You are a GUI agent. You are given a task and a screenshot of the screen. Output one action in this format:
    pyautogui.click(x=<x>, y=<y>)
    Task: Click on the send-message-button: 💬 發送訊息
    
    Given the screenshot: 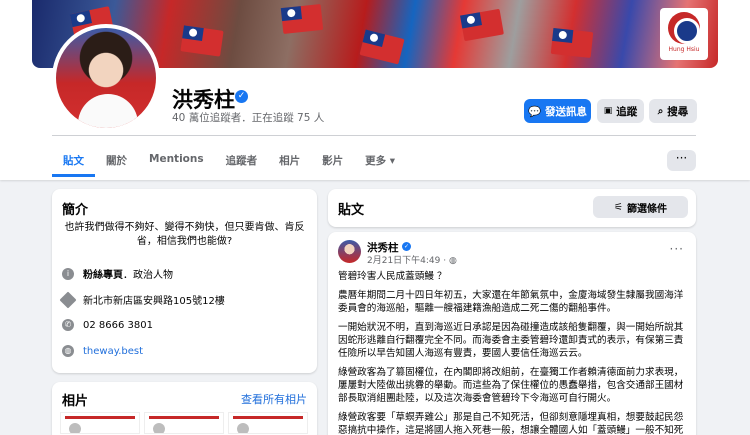 What is the action you would take?
    pyautogui.click(x=557, y=111)
    